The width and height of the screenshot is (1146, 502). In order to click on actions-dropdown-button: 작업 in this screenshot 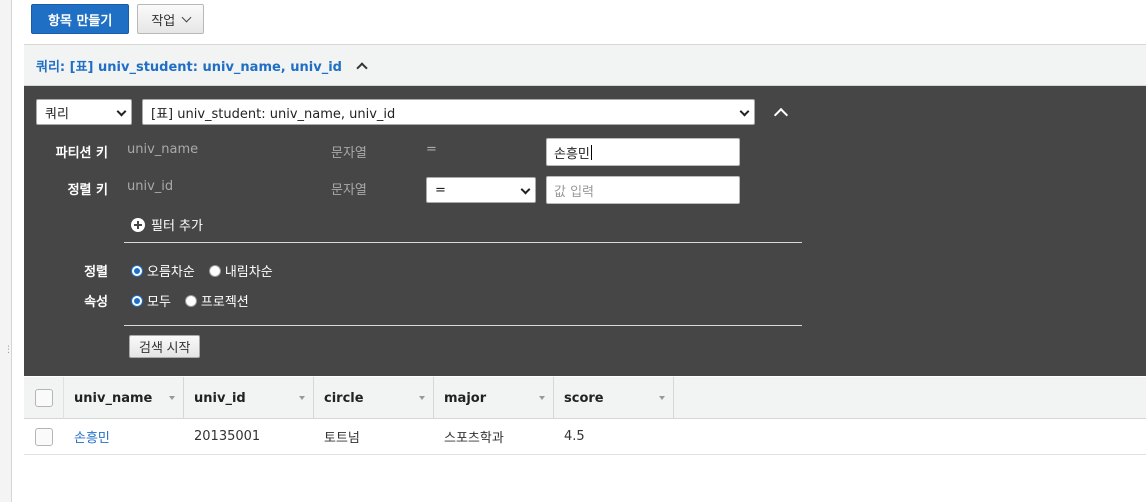, I will do `click(171, 19)`.